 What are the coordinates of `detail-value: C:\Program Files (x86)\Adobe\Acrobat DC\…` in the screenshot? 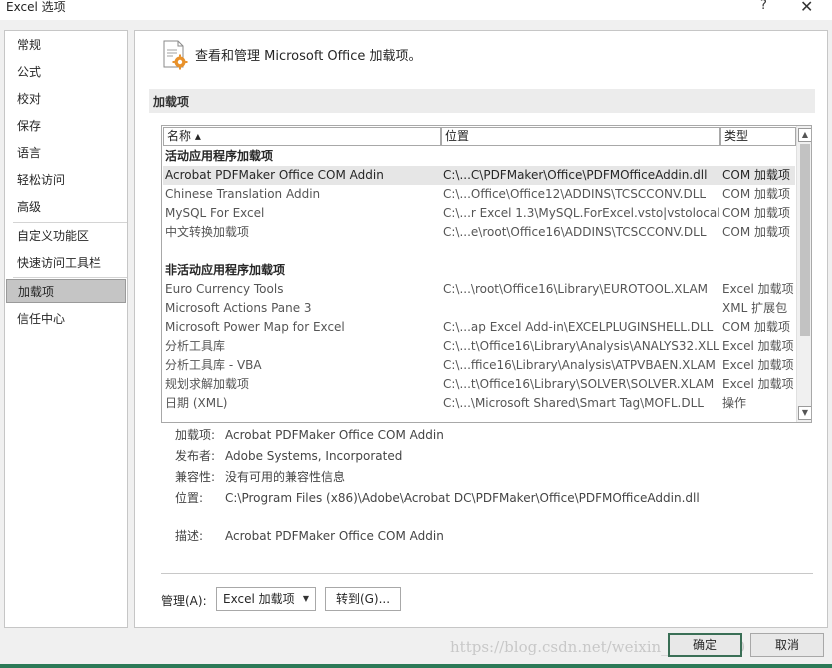 It's located at (462, 498).